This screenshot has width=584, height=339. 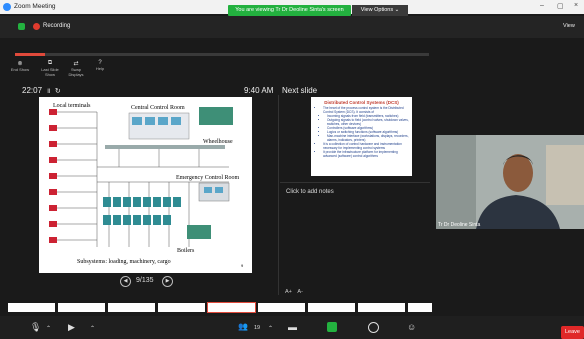 I want to click on audio-options-chevron-icon: ⌃, so click(x=48, y=328).